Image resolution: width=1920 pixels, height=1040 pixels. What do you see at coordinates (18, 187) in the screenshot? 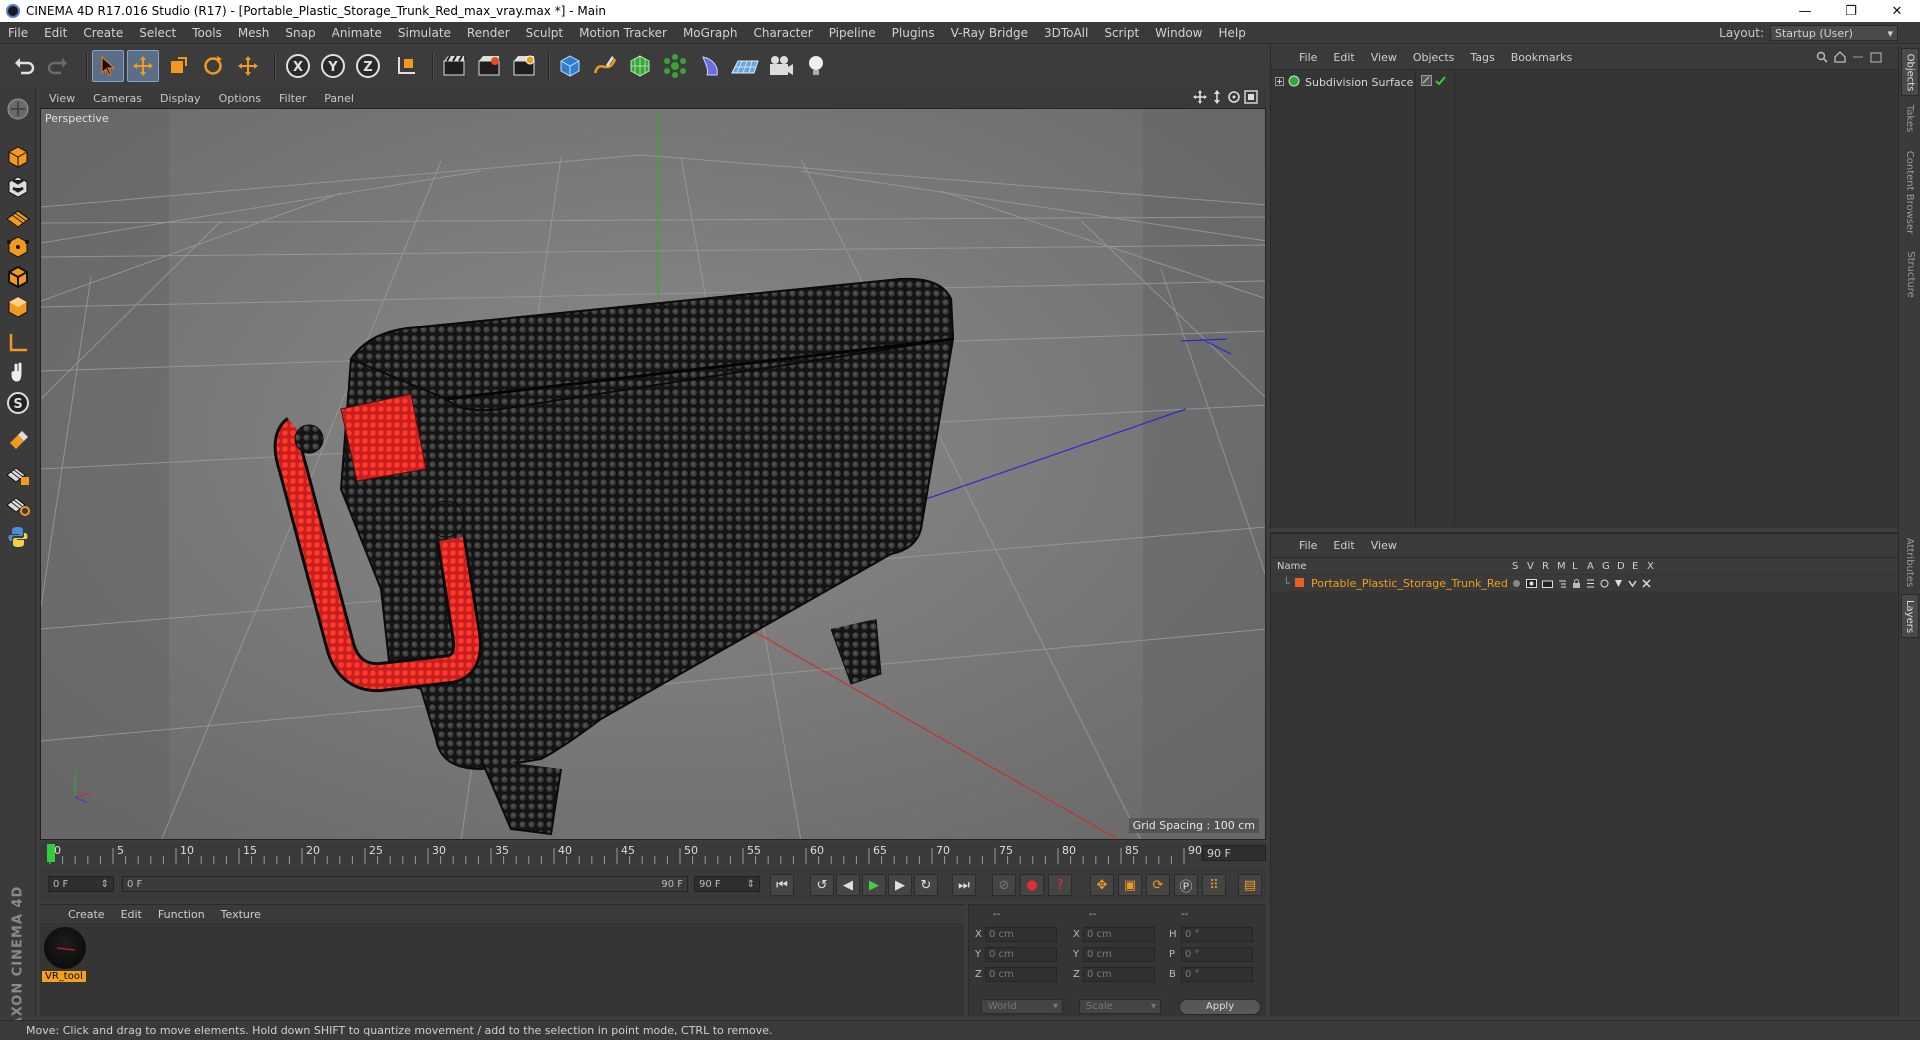
I see `texture-mode-icon` at bounding box center [18, 187].